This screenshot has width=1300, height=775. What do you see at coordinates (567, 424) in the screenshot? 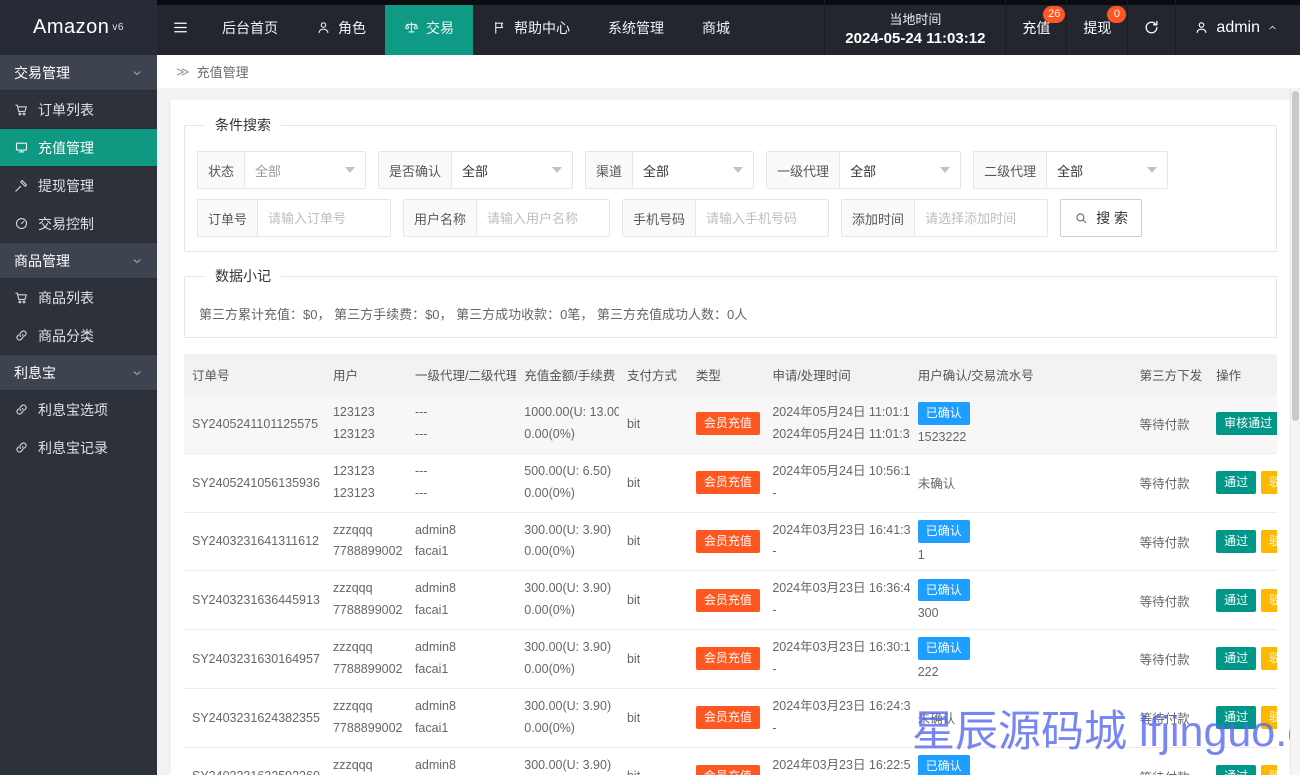
I see `amount-cell: 1000.00(U: 13.00) 0.00(0%)` at bounding box center [567, 424].